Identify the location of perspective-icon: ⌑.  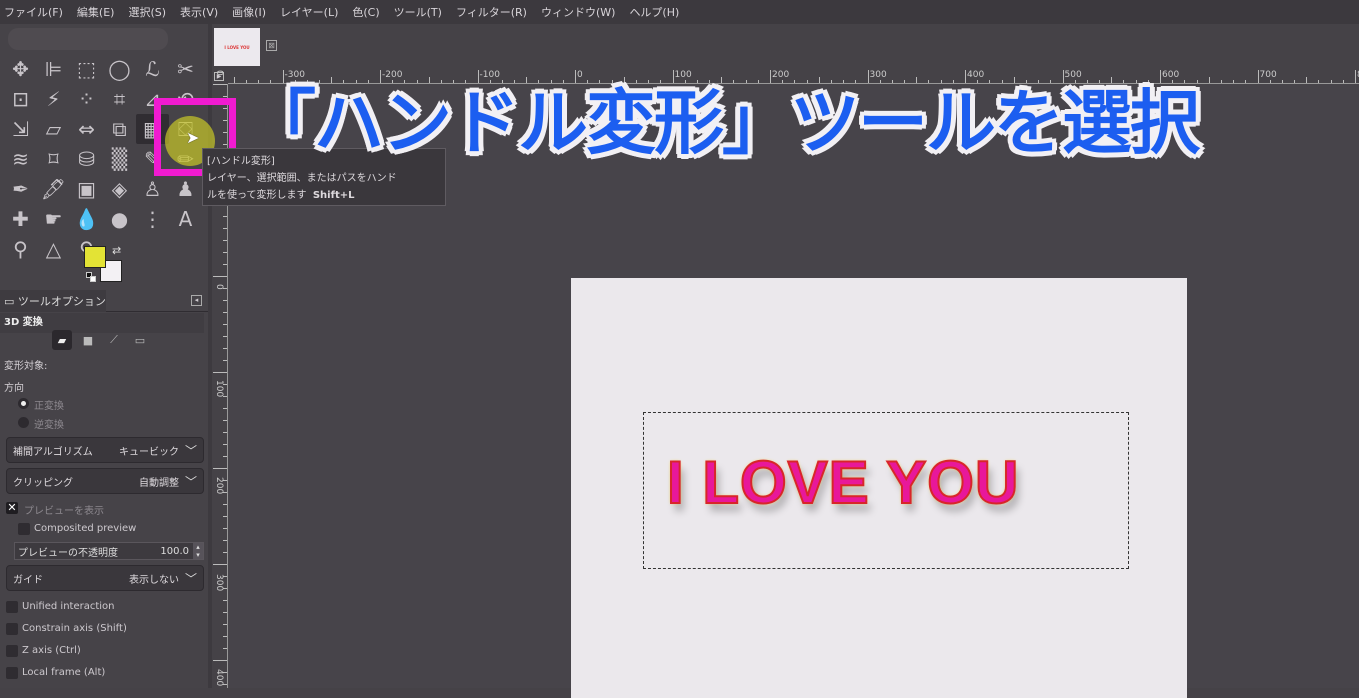
(53, 159).